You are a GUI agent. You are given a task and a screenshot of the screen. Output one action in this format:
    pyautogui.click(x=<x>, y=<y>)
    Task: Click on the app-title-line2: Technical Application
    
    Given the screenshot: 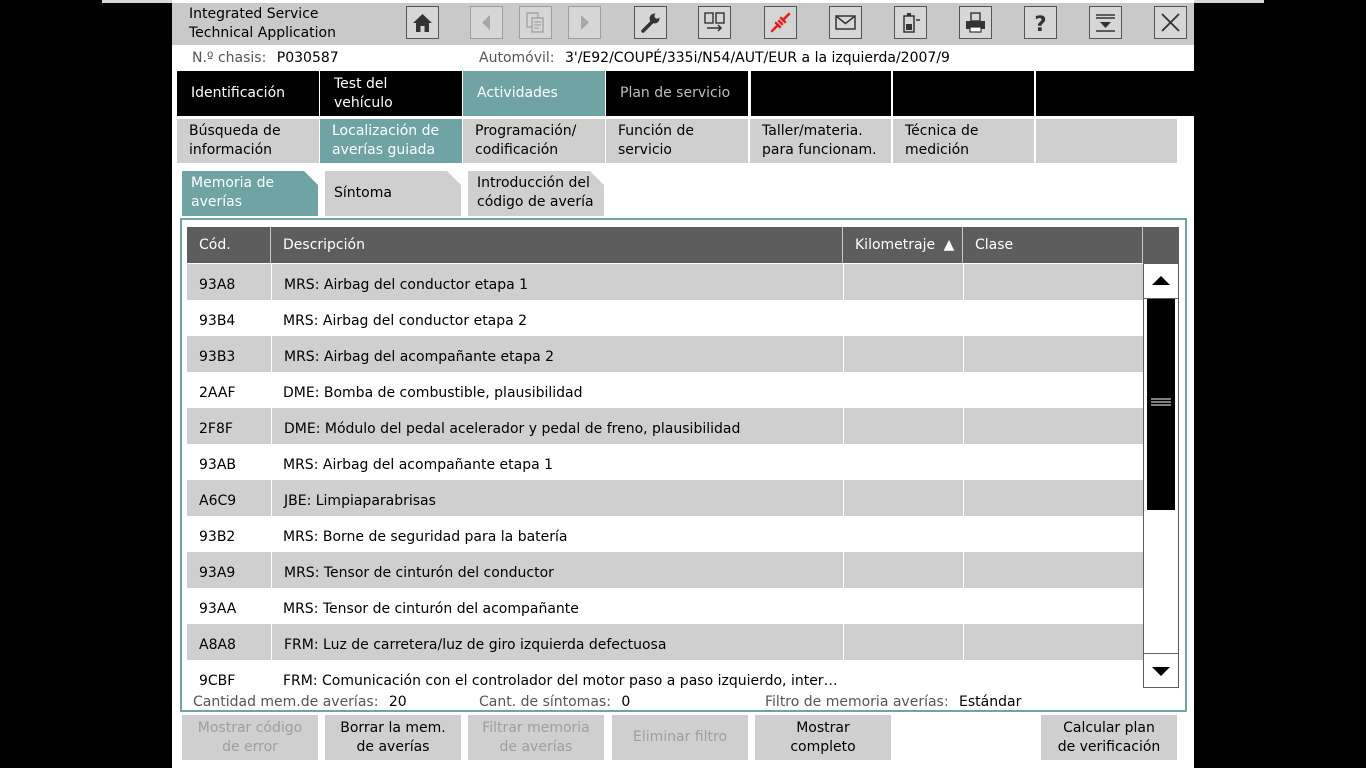 What is the action you would take?
    pyautogui.click(x=262, y=33)
    